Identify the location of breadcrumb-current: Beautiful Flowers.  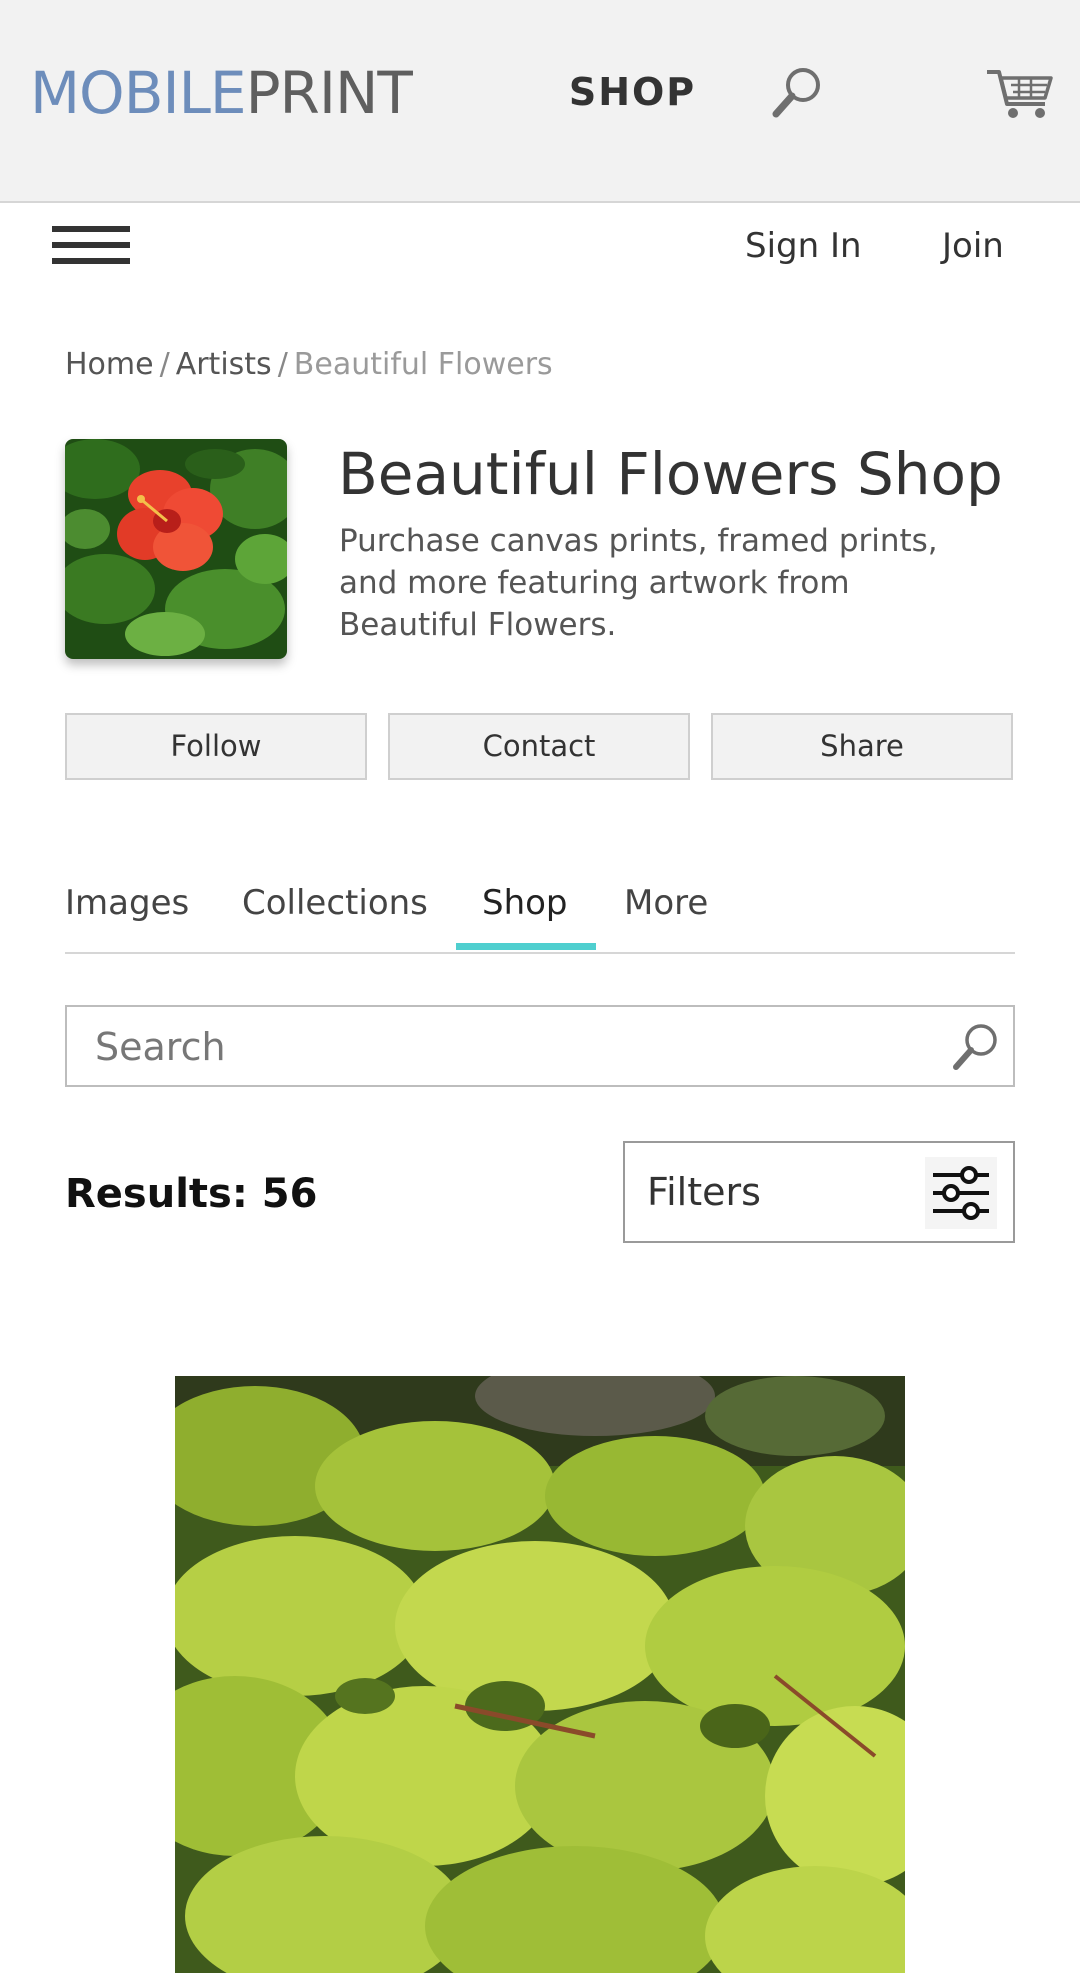
(423, 364).